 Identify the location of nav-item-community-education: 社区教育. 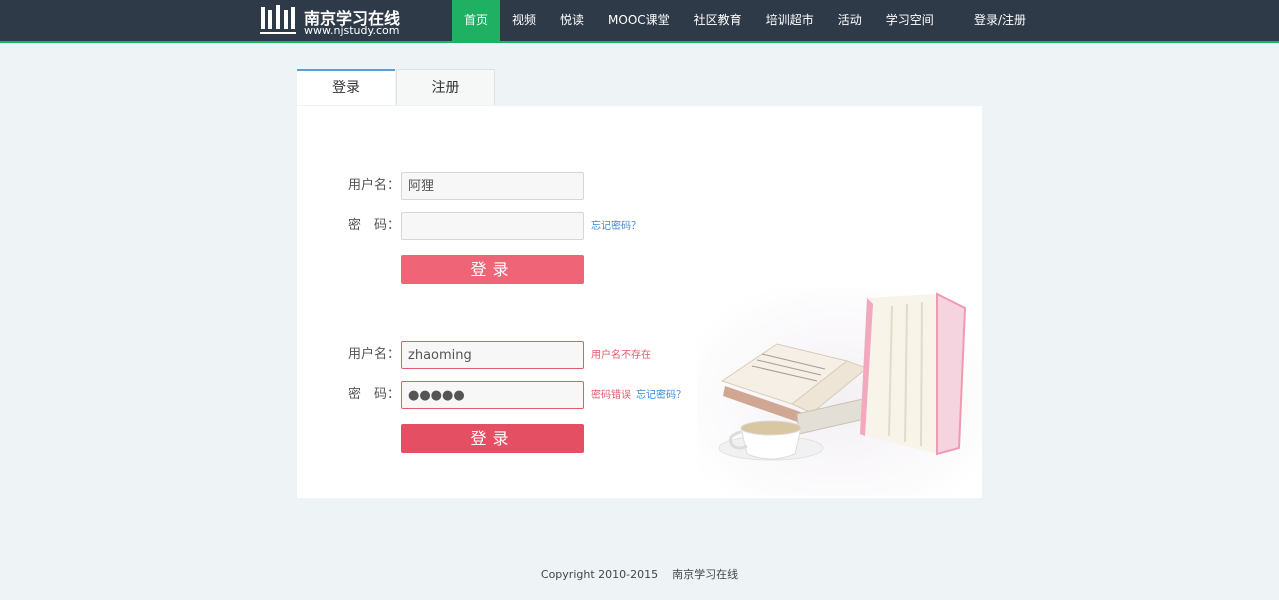
(718, 20).